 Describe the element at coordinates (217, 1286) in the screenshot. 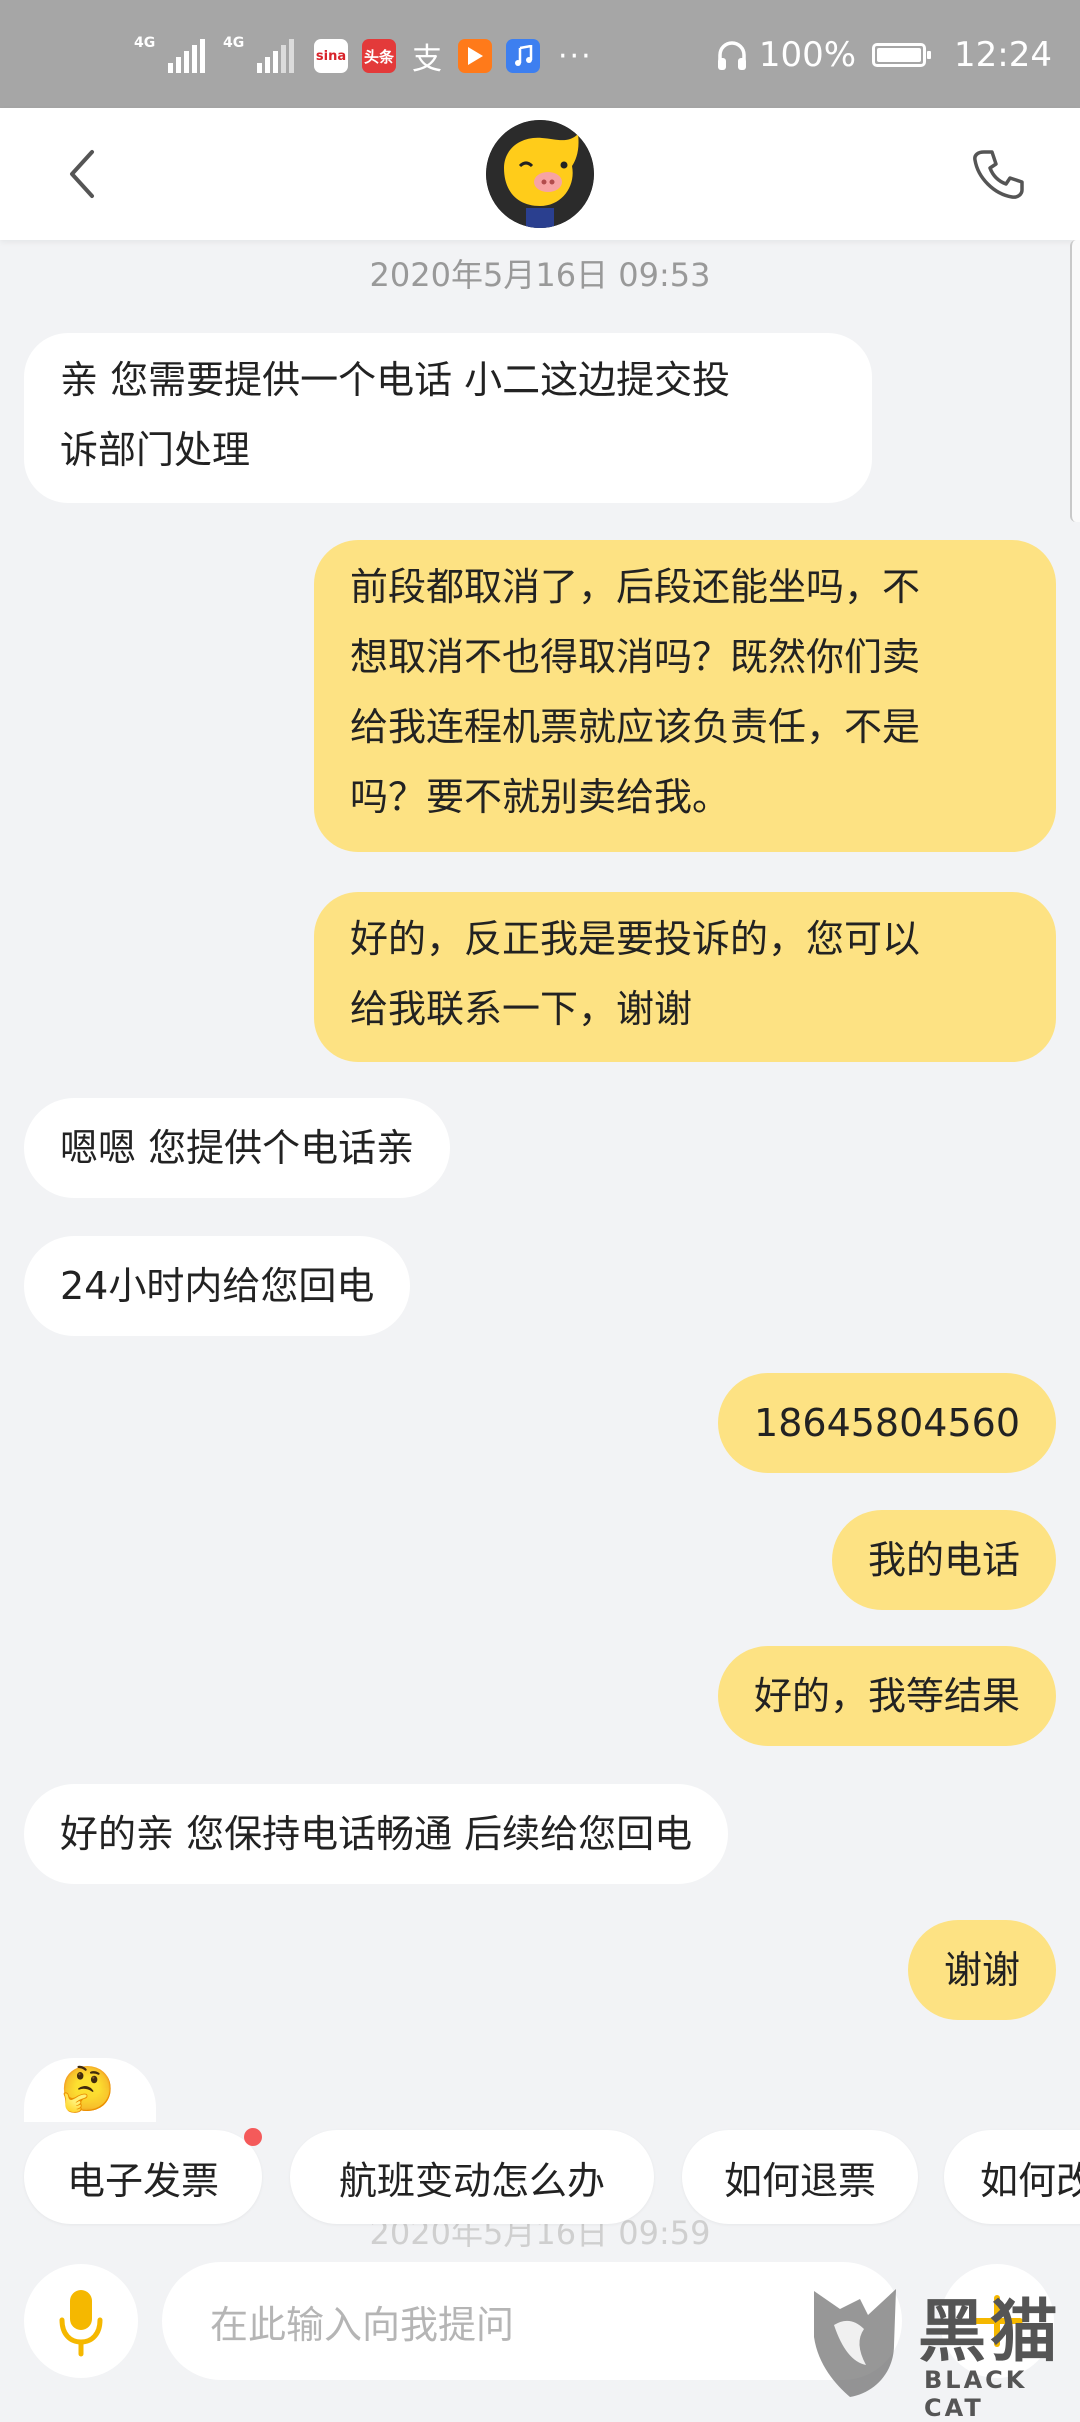

I see `message-incoming: 24小时内给您回电` at that location.